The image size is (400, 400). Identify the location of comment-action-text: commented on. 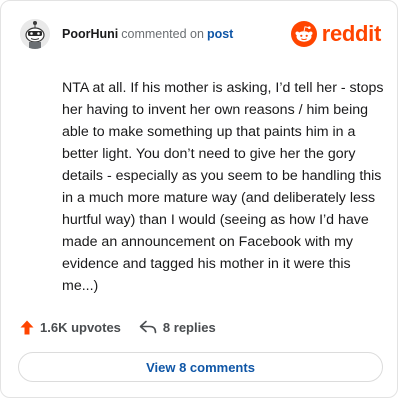
(162, 33).